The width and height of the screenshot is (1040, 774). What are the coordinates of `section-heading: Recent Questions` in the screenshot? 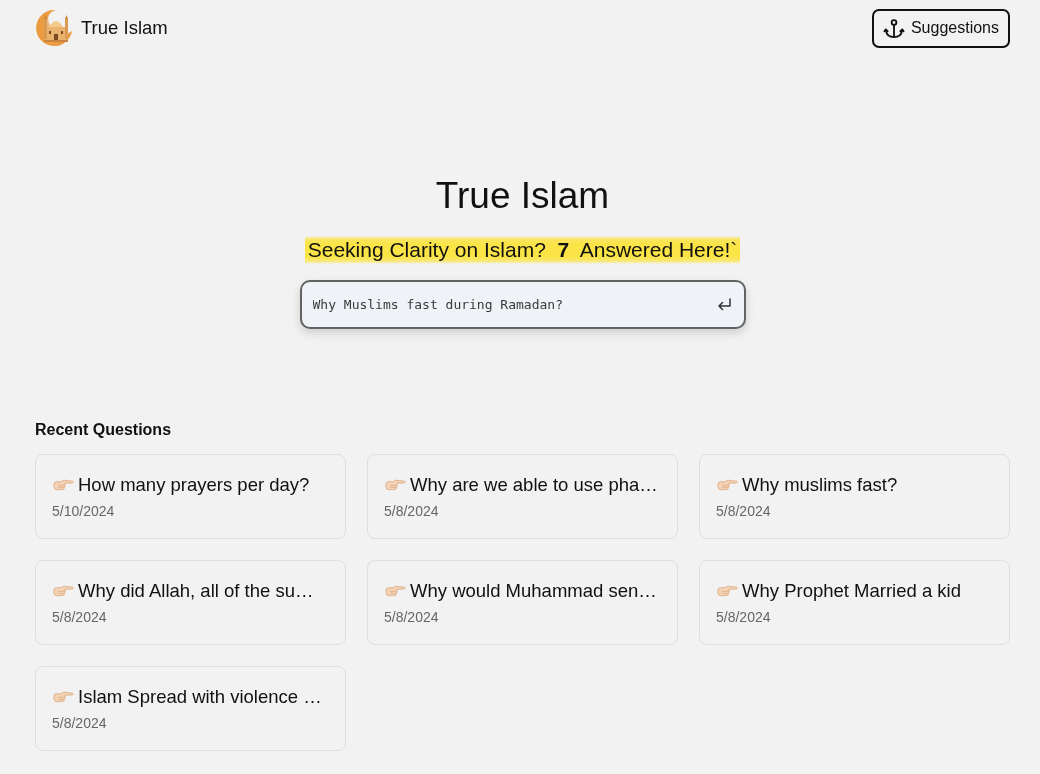 It's located at (103, 430).